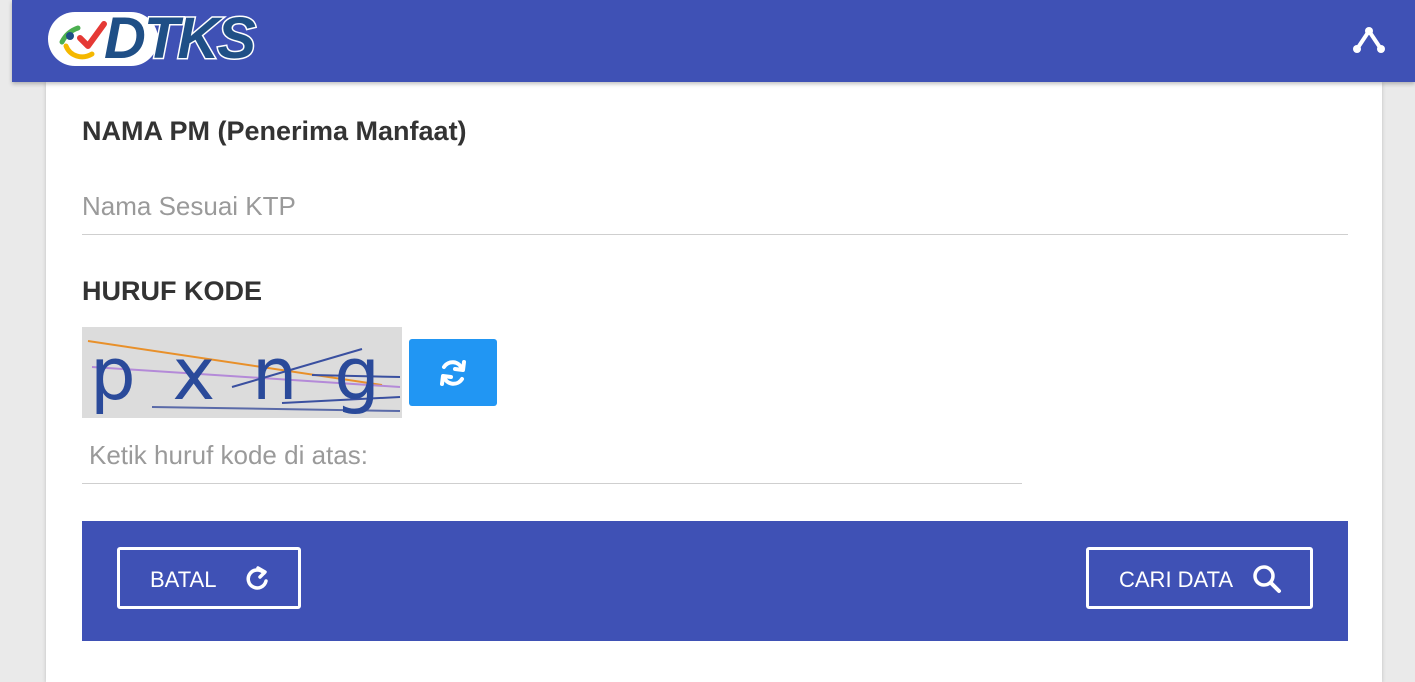 Image resolution: width=1415 pixels, height=682 pixels. I want to click on dtks-logo: DTKS, so click(163, 39).